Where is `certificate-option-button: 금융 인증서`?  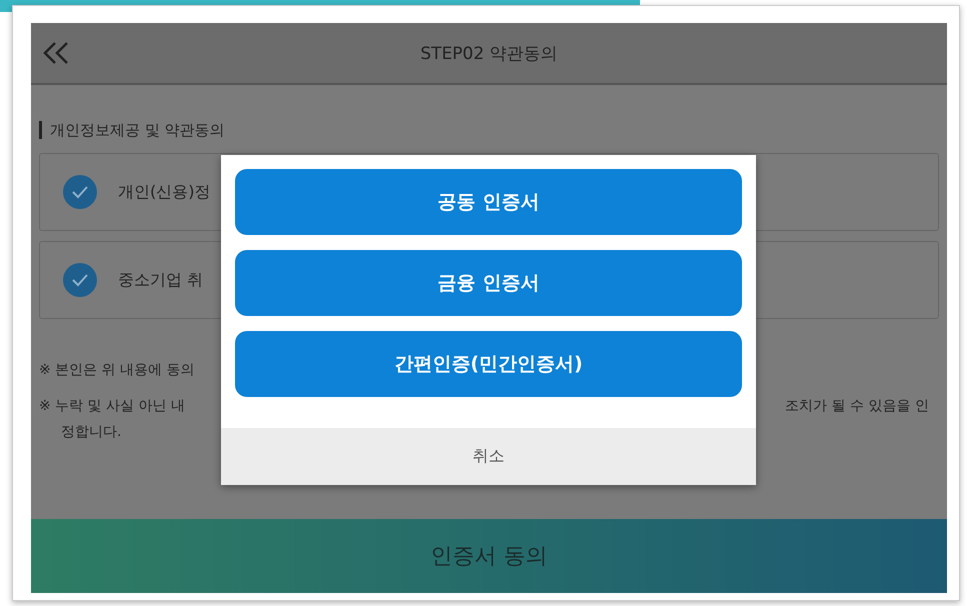
certificate-option-button: 금융 인증서 is located at coordinates (488, 283).